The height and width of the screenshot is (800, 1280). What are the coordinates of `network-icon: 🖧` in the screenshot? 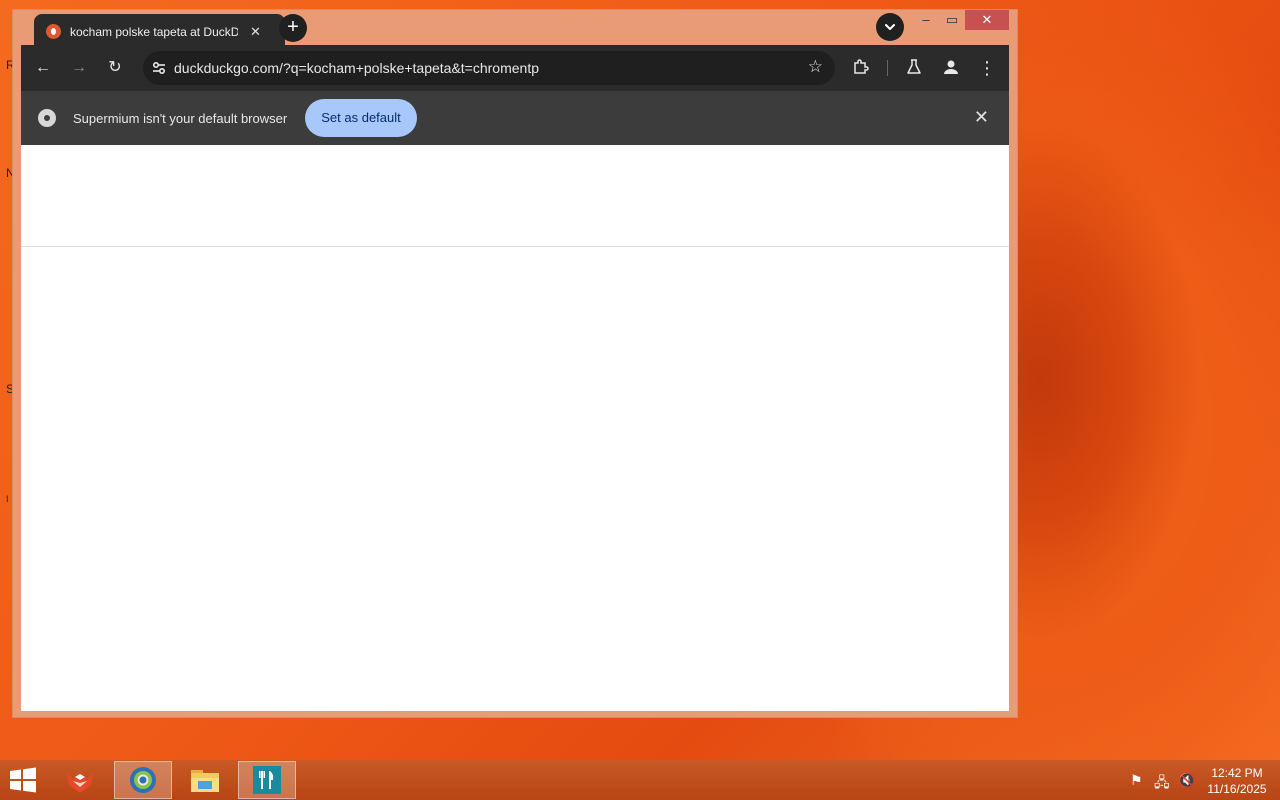 It's located at (1162, 784).